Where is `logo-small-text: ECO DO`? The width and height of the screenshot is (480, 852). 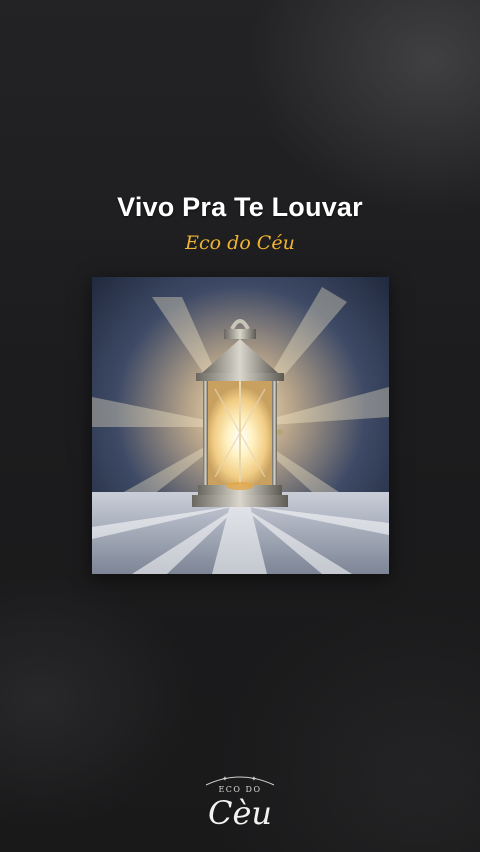 logo-small-text: ECO DO is located at coordinates (240, 789).